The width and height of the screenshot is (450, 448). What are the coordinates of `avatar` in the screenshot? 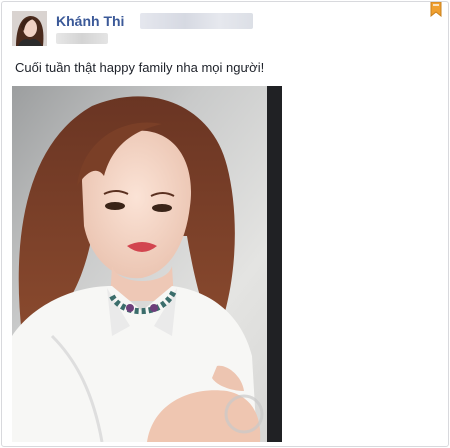 It's located at (29, 28).